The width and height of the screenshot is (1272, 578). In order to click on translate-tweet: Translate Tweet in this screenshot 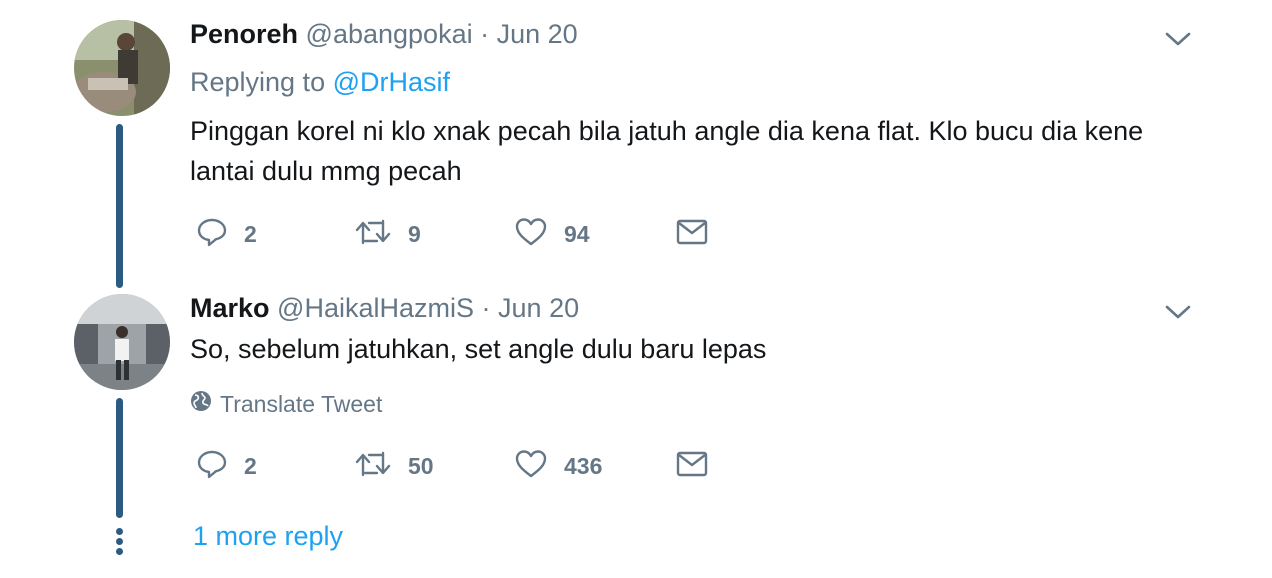, I will do `click(286, 404)`.